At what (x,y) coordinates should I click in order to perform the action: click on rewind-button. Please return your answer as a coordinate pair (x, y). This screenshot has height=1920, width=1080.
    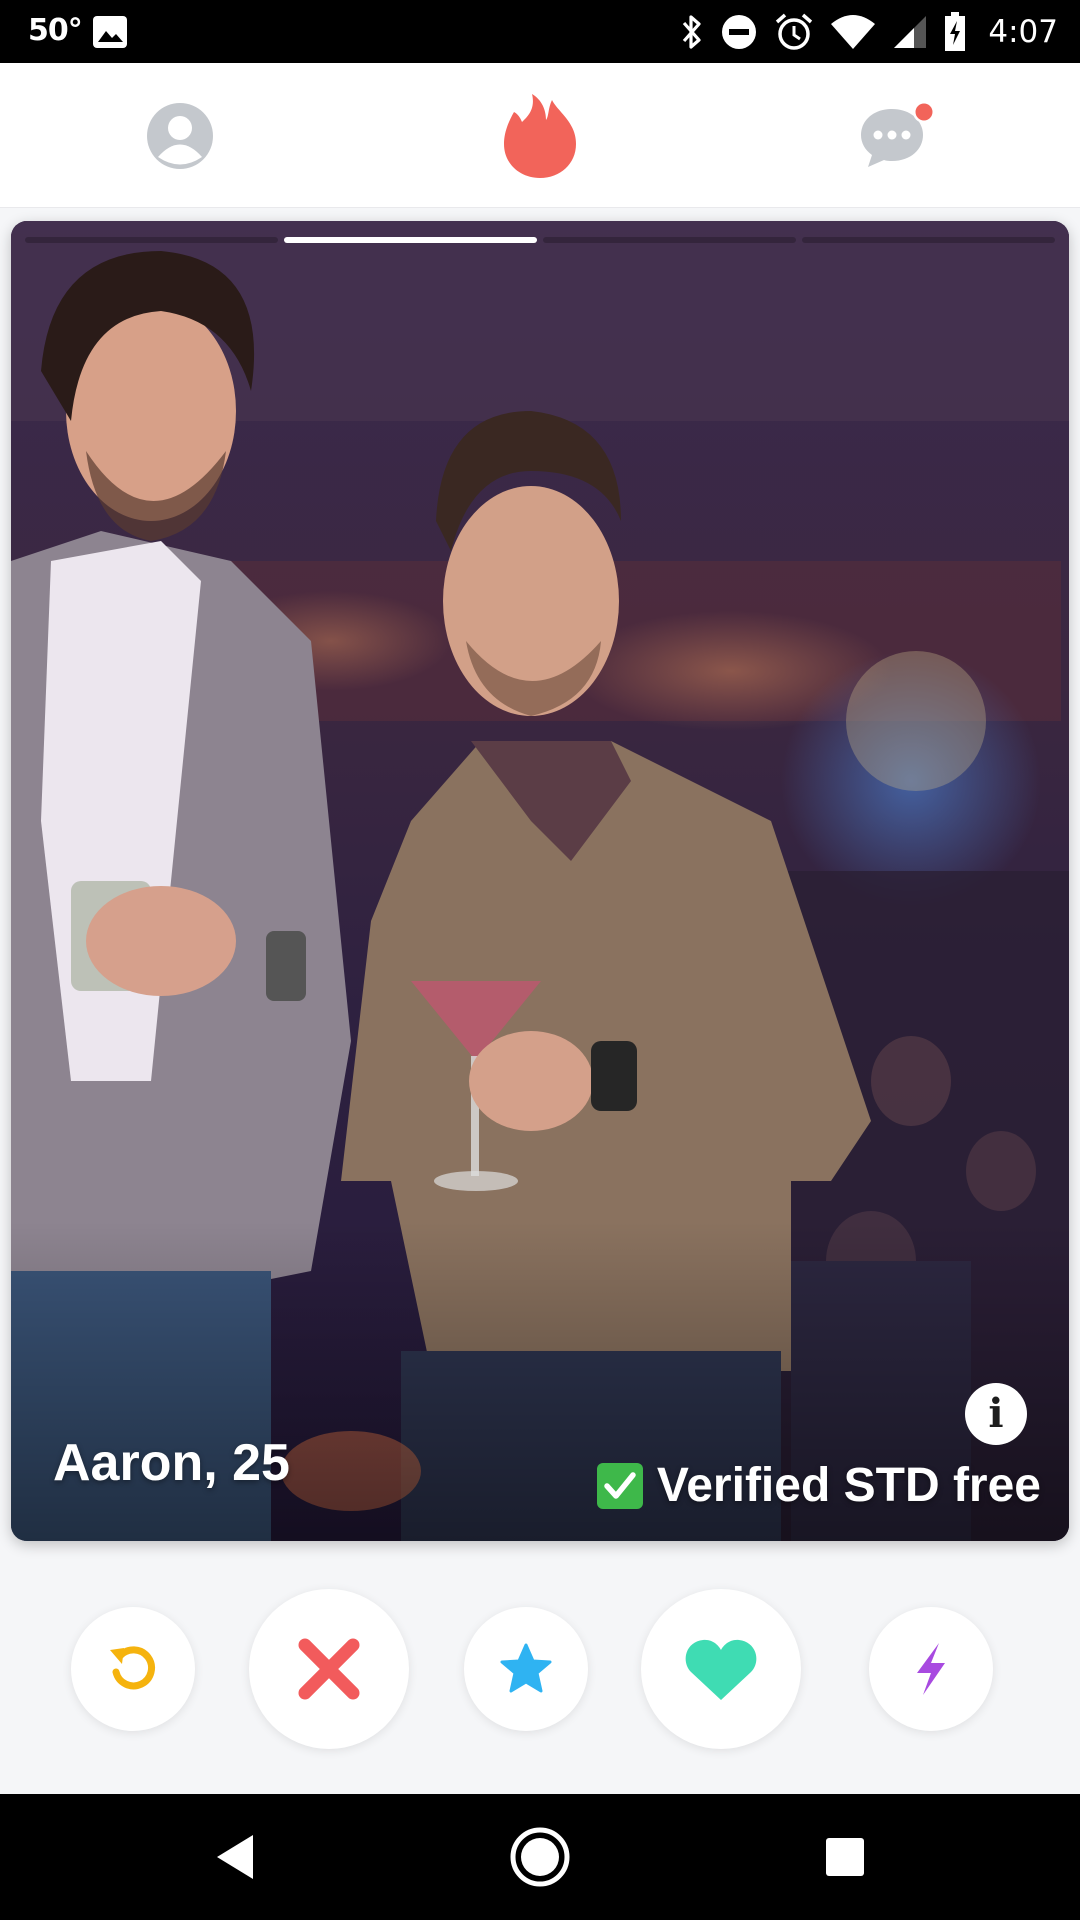
    Looking at the image, I should click on (133, 1669).